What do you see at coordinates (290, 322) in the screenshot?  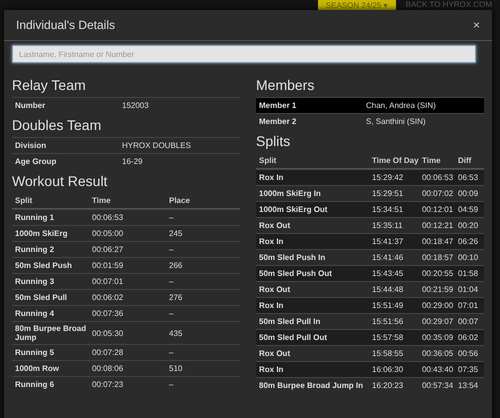 I see `table-cell-text: 50m Sled Pull In` at bounding box center [290, 322].